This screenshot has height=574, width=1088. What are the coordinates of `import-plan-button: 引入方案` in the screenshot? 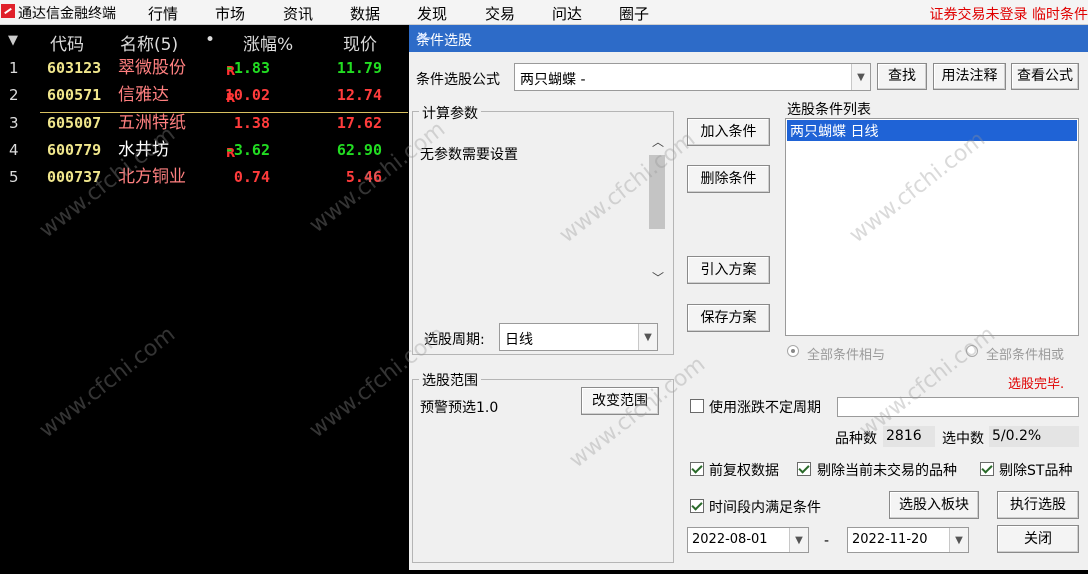 It's located at (728, 270).